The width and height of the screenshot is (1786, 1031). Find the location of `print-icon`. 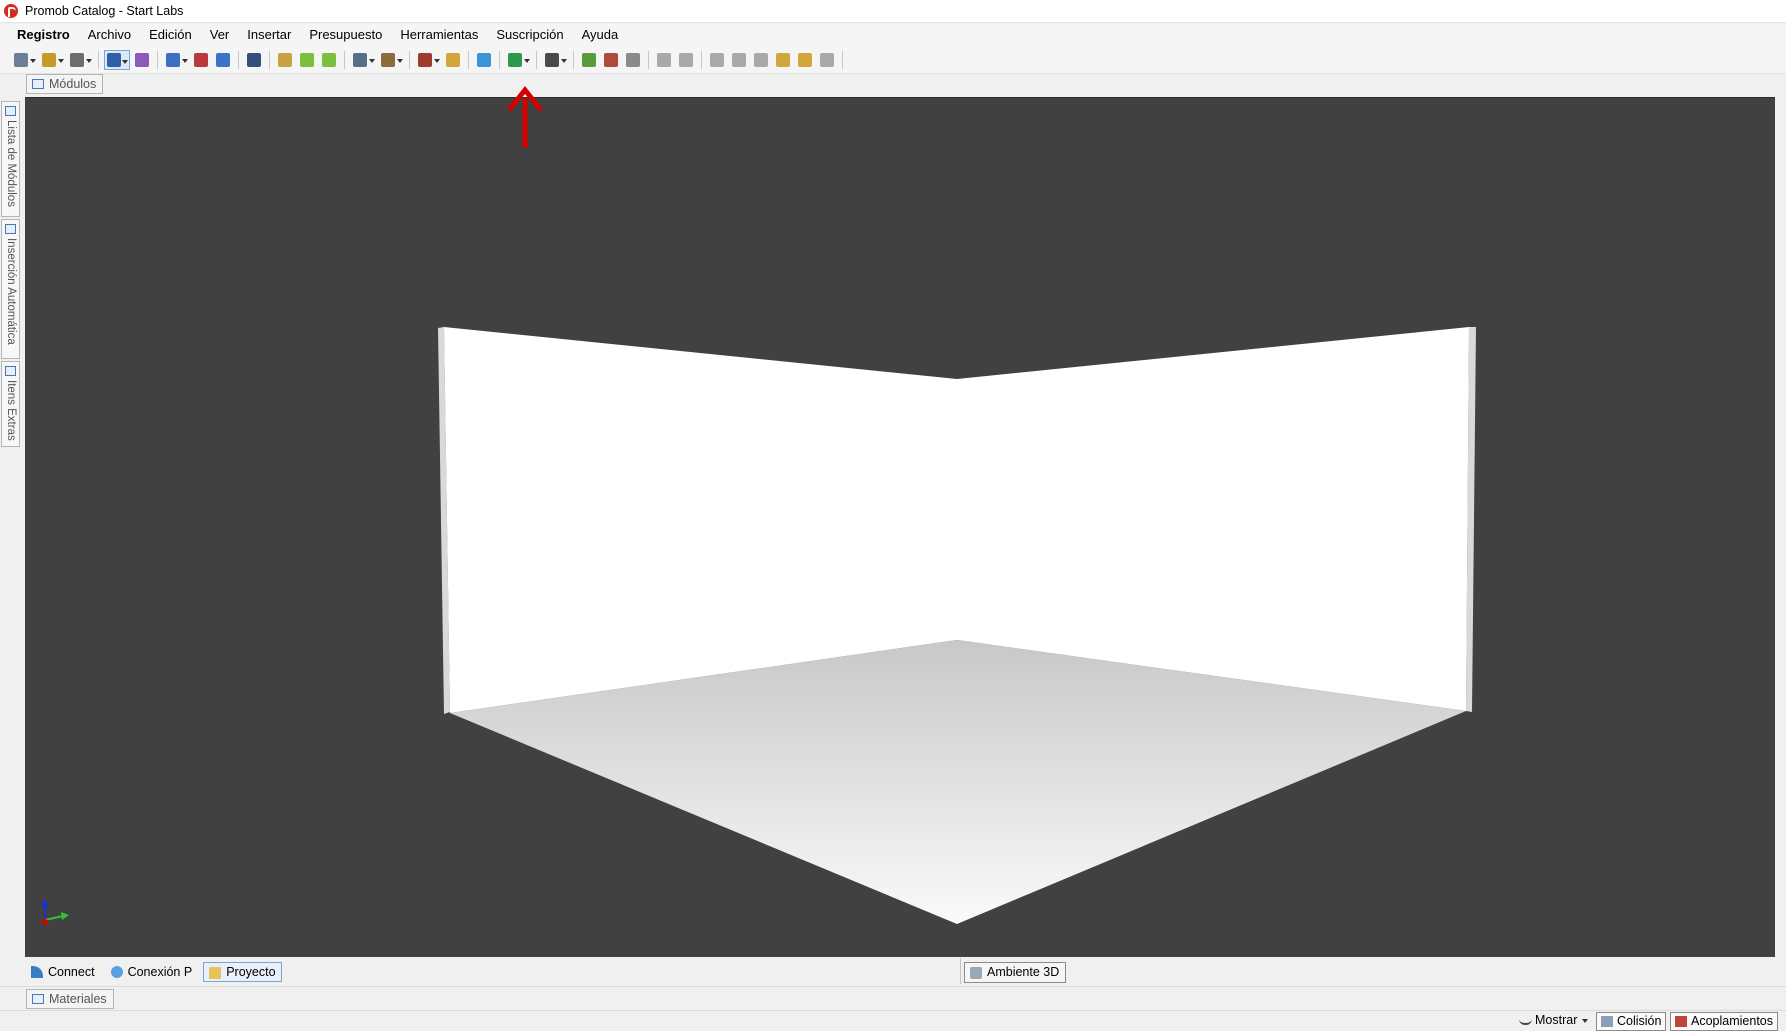

print-icon is located at coordinates (633, 59).